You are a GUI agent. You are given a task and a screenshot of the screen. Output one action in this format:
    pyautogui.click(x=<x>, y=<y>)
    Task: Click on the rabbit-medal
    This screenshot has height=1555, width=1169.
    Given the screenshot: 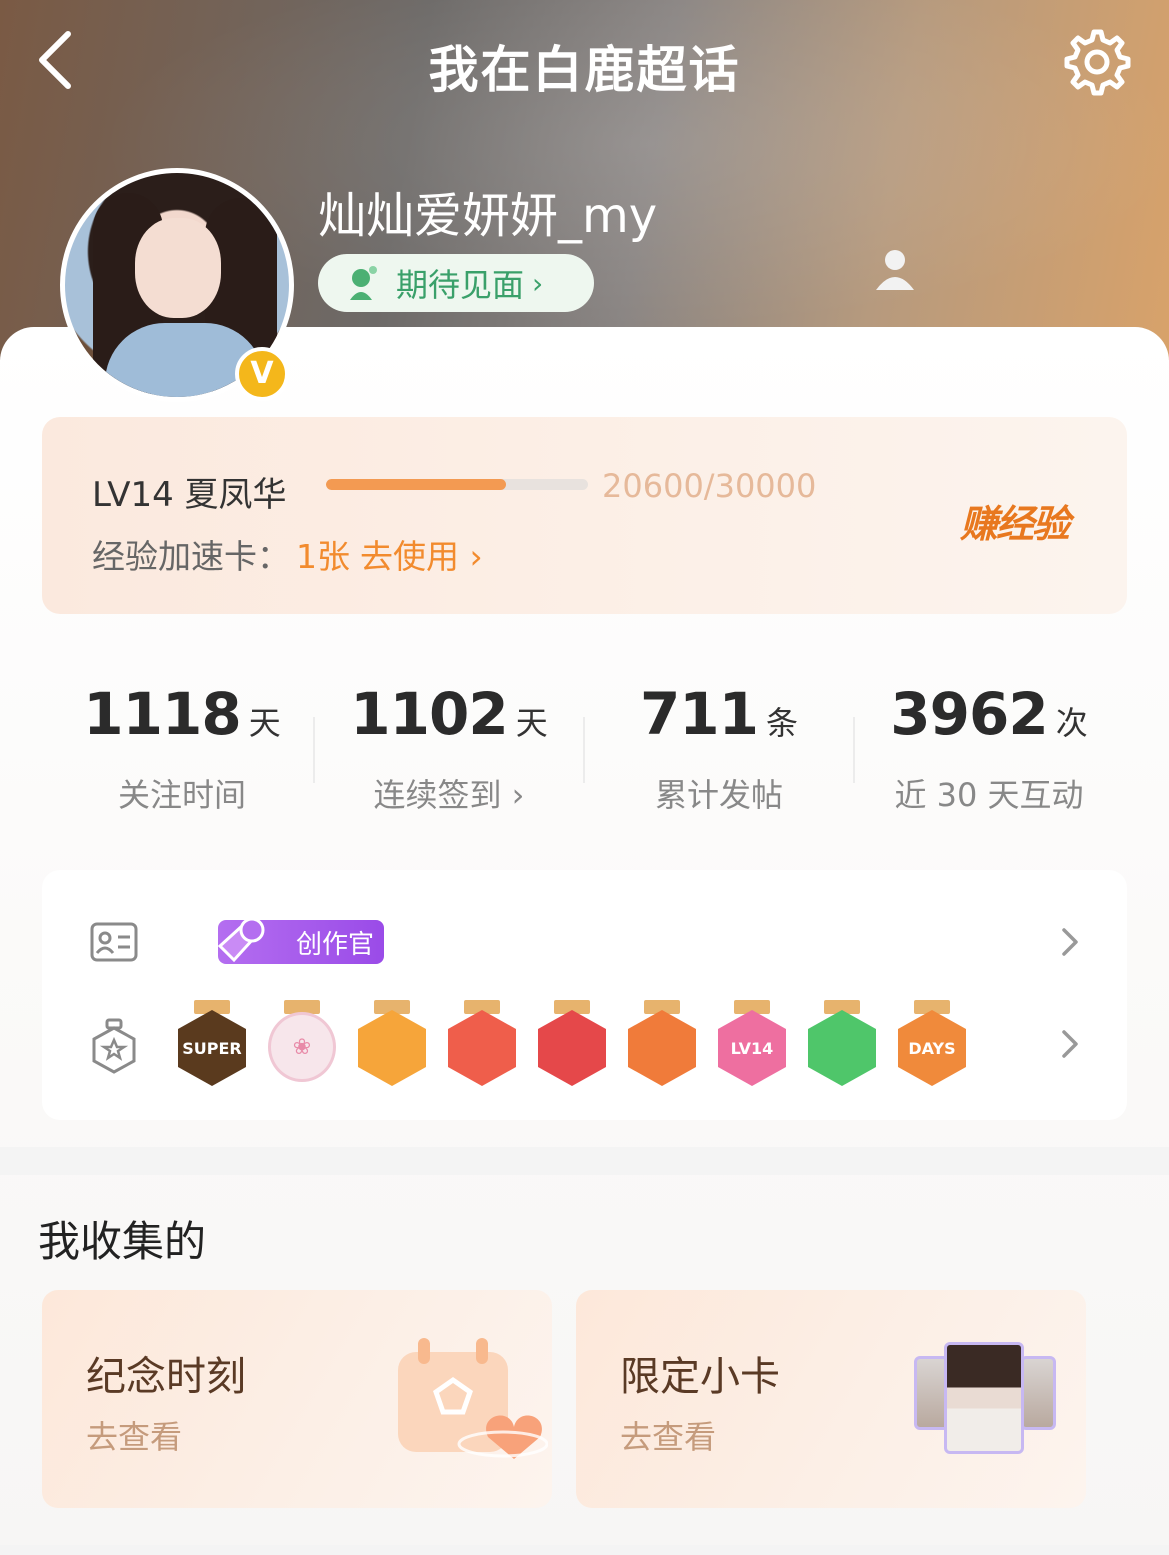 What is the action you would take?
    pyautogui.click(x=482, y=1043)
    